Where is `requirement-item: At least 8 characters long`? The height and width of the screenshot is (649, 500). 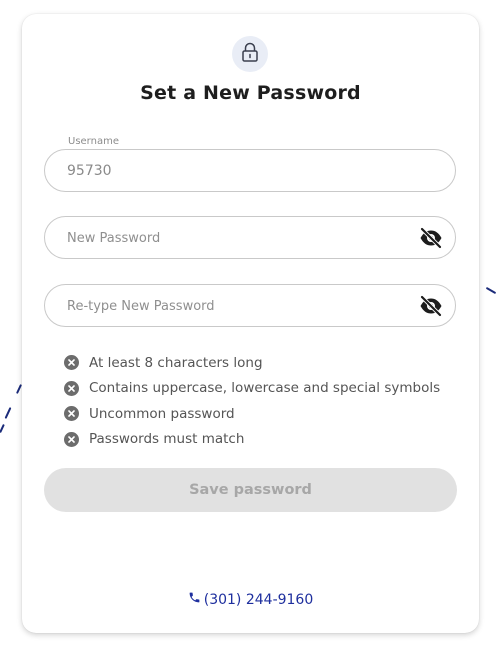 requirement-item: At least 8 characters long is located at coordinates (252, 363).